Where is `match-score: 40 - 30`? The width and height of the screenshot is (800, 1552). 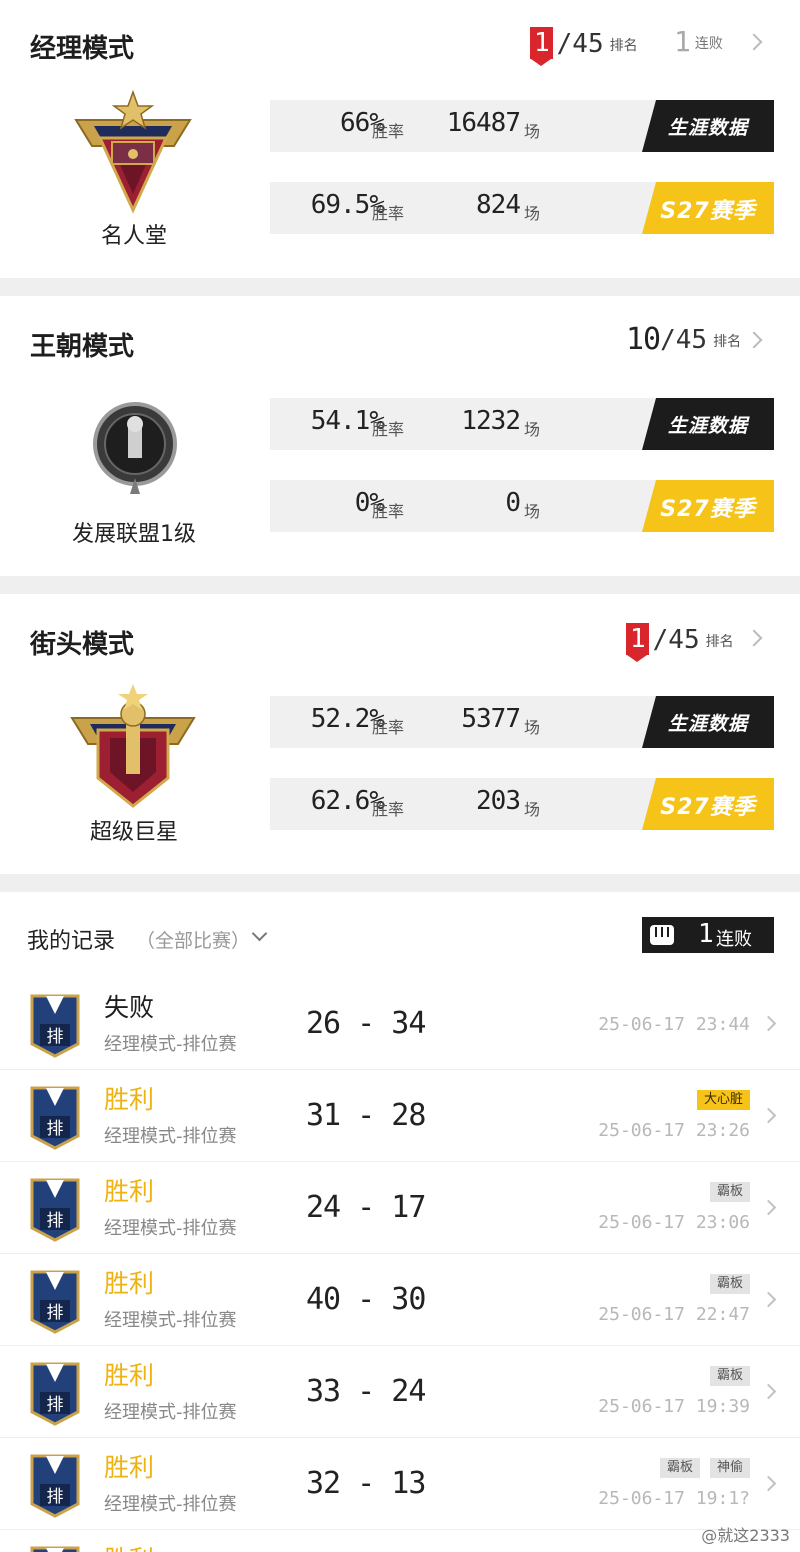
match-score: 40 - 30 is located at coordinates (366, 1299).